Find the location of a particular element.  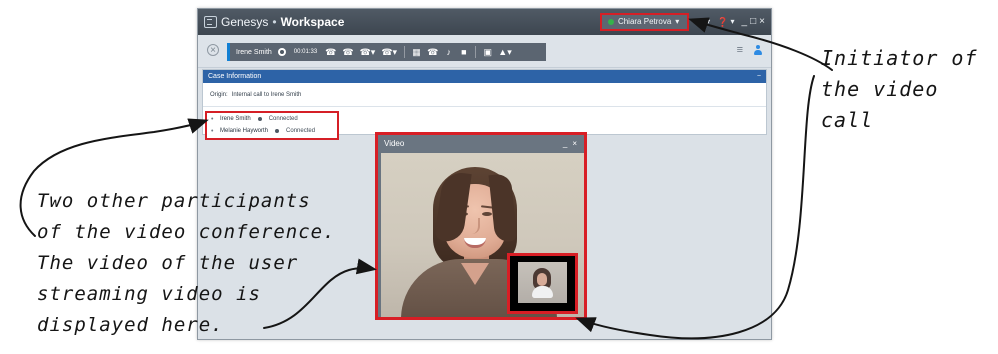

case-information-header: Case Information − is located at coordinates (484, 76).